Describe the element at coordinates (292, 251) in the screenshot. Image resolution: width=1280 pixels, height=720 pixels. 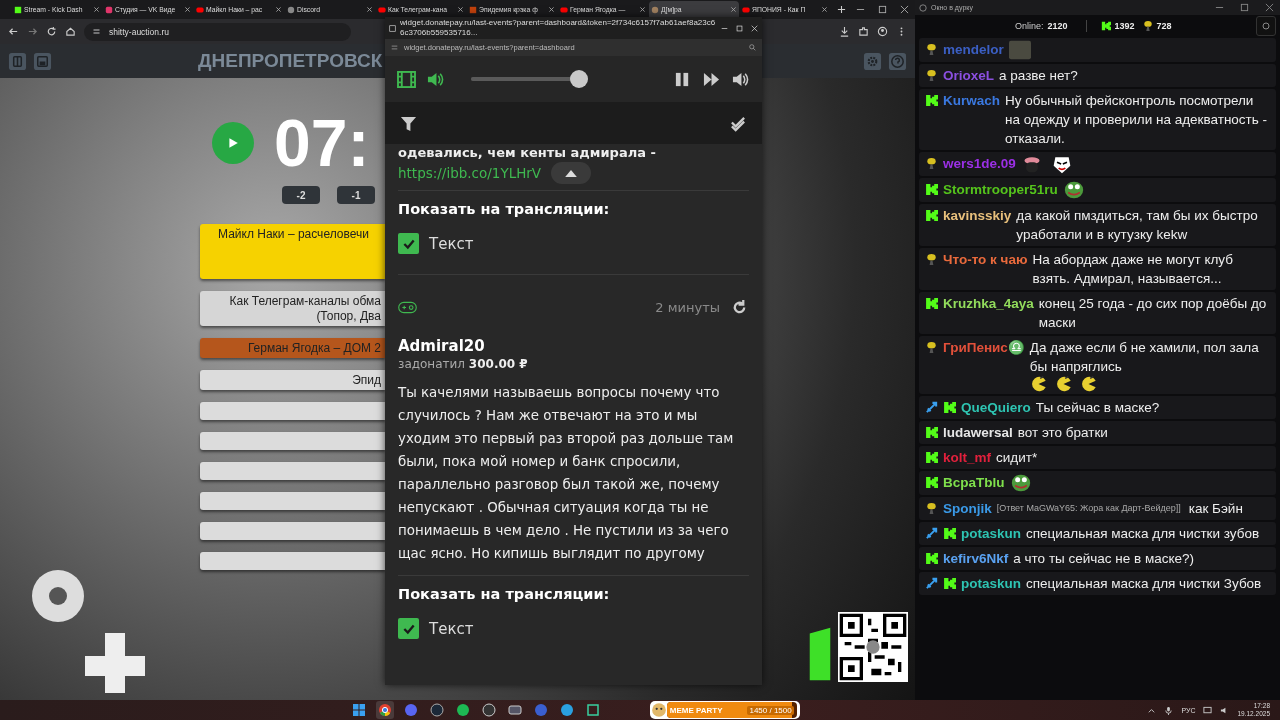
I see `lot-bar: Майкл Наки – расчеловечи` at that location.